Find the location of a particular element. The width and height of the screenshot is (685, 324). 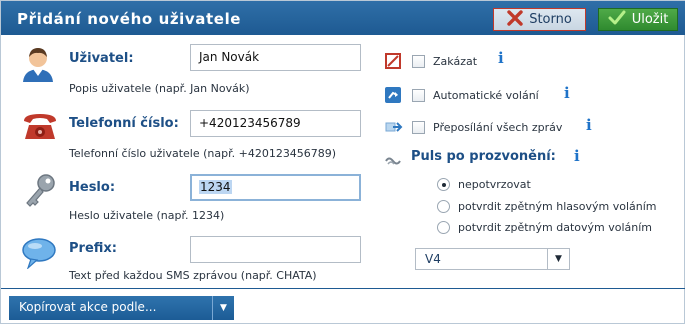

pulse-option-0: nepotvrzovat is located at coordinates (484, 184).